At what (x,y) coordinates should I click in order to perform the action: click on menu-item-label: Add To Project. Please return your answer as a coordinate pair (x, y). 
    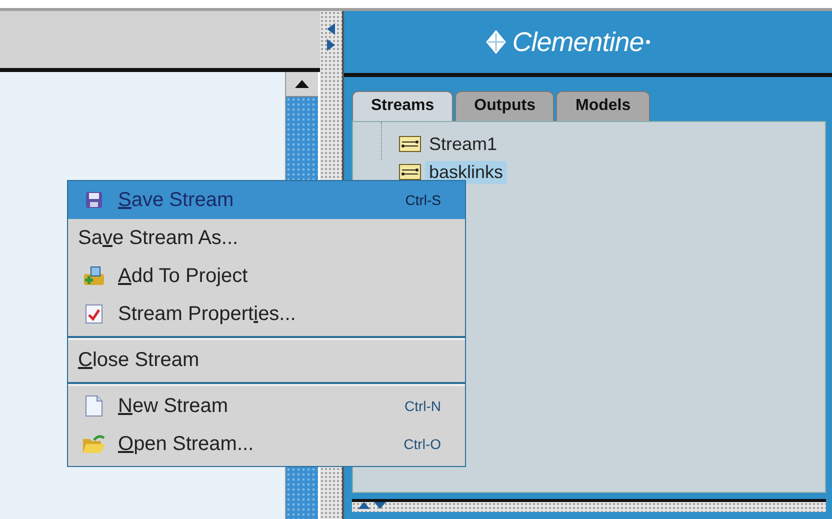
    Looking at the image, I should click on (183, 276).